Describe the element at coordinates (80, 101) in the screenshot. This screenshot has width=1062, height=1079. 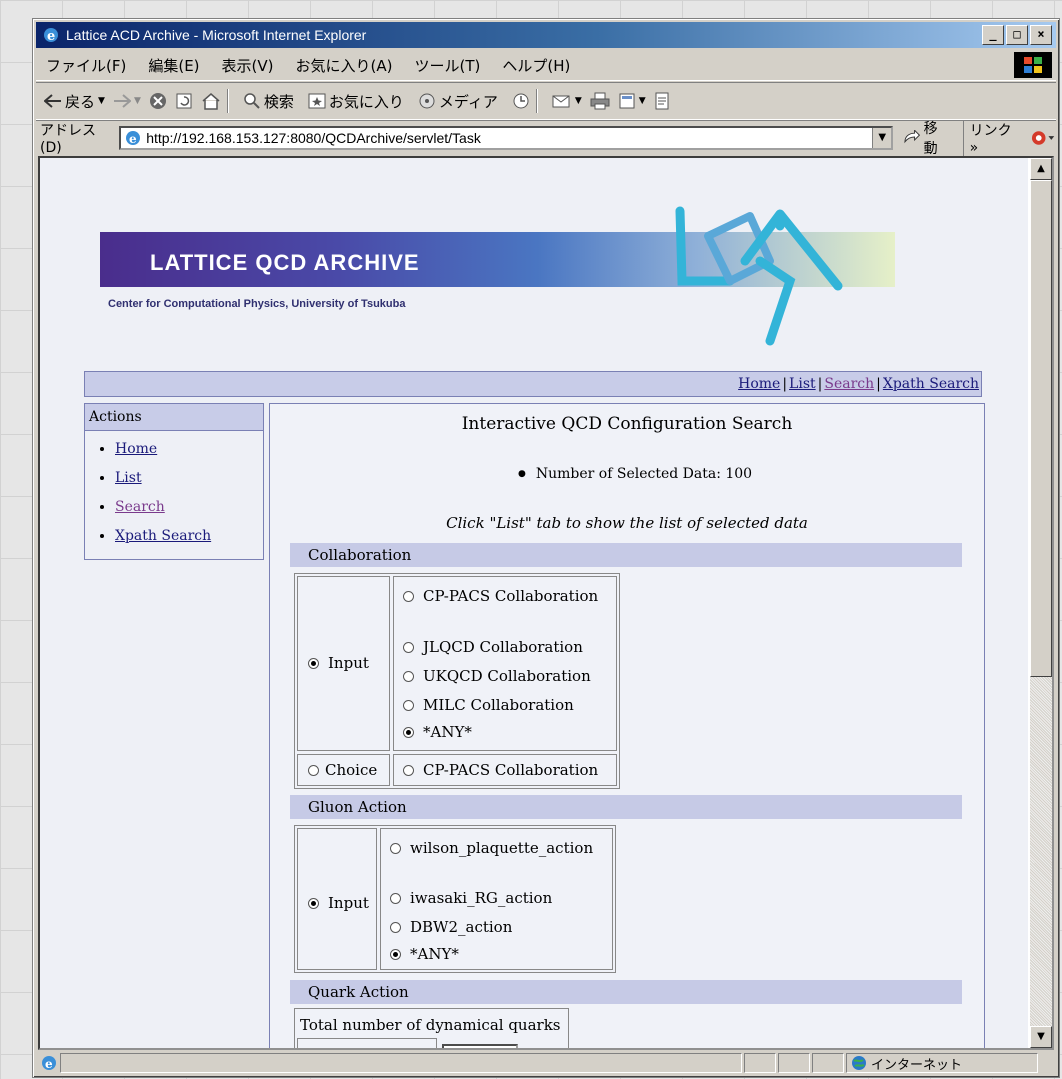
I see `back-label: 戻る` at that location.